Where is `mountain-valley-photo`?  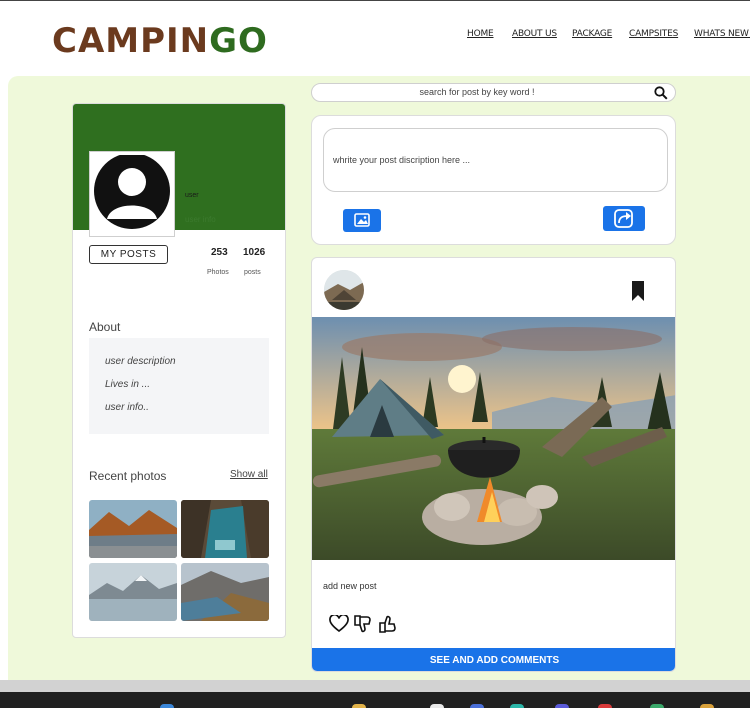 mountain-valley-photo is located at coordinates (225, 592).